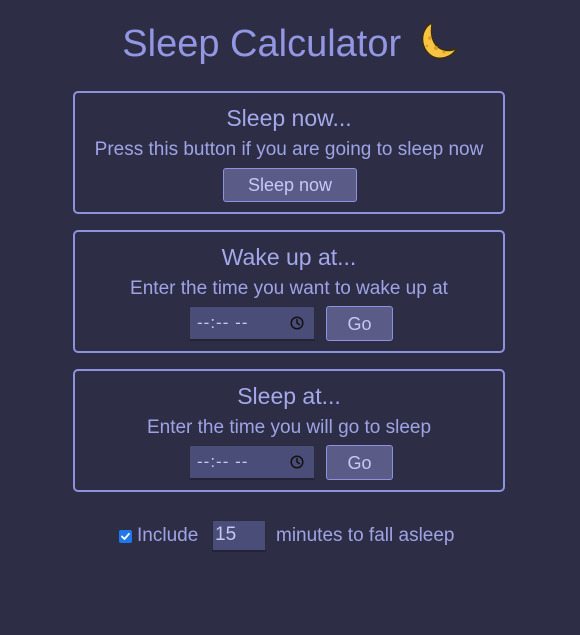 Image resolution: width=580 pixels, height=635 pixels. I want to click on wake-up-go-button: Go, so click(359, 323).